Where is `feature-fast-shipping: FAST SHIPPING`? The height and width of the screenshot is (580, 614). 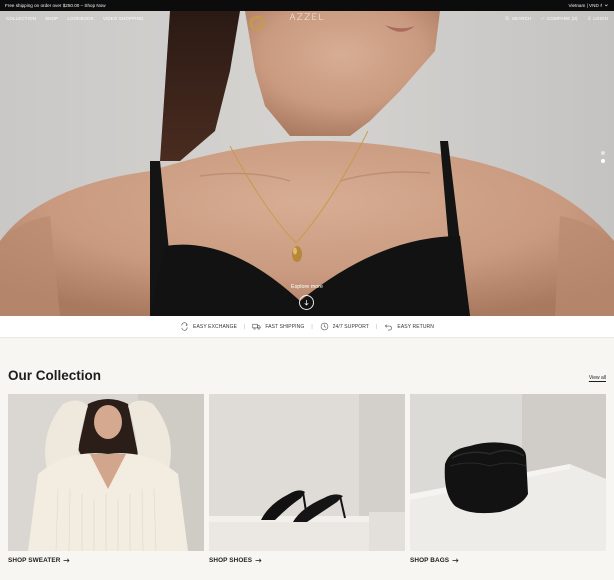 feature-fast-shipping: FAST SHIPPING is located at coordinates (278, 326).